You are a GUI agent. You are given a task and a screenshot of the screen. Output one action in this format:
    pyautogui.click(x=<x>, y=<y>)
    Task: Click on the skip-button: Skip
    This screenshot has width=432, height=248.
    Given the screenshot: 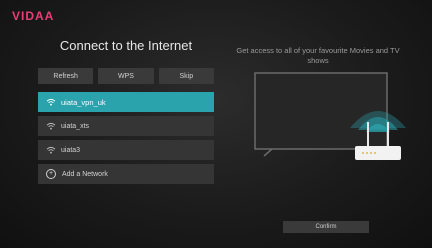 What is the action you would take?
    pyautogui.click(x=186, y=76)
    